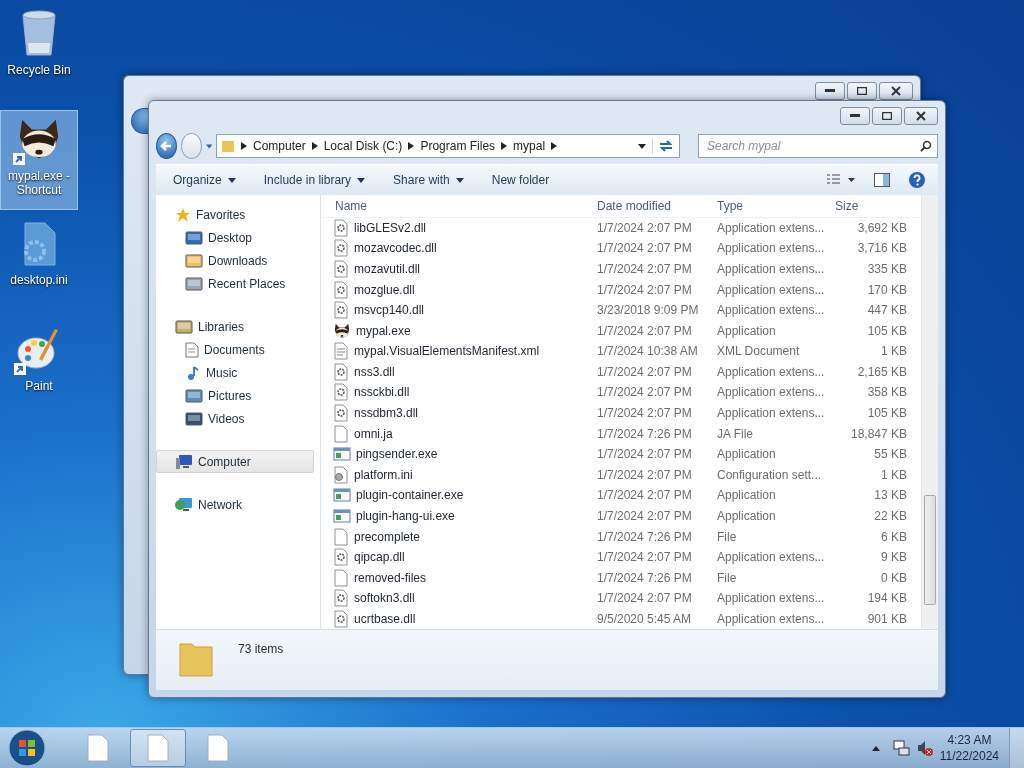 Image resolution: width=1024 pixels, height=768 pixels. What do you see at coordinates (894, 351) in the screenshot?
I see `size-cell-text: 1 KB` at bounding box center [894, 351].